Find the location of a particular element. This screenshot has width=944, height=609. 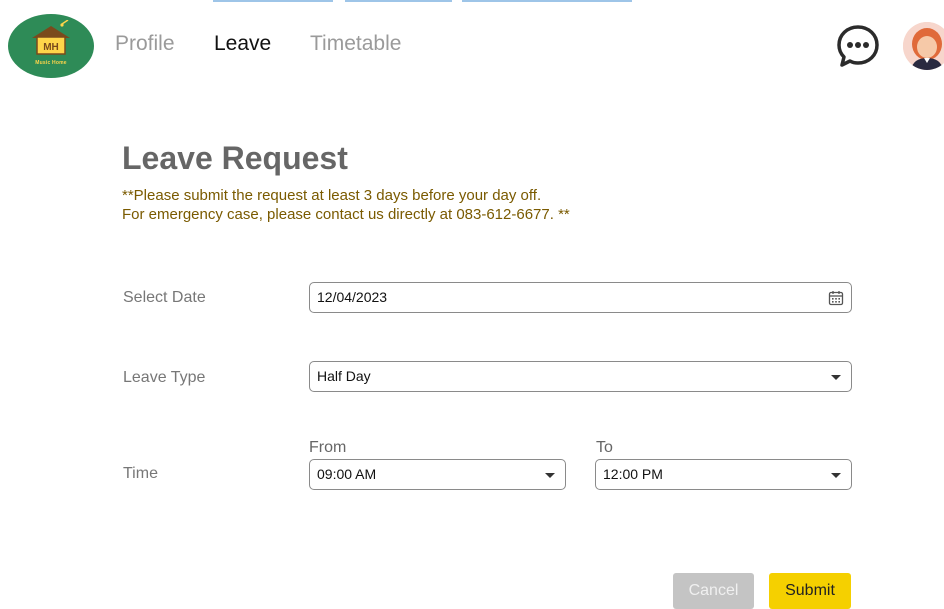

from-time-value: 09:00 AM is located at coordinates (347, 474).